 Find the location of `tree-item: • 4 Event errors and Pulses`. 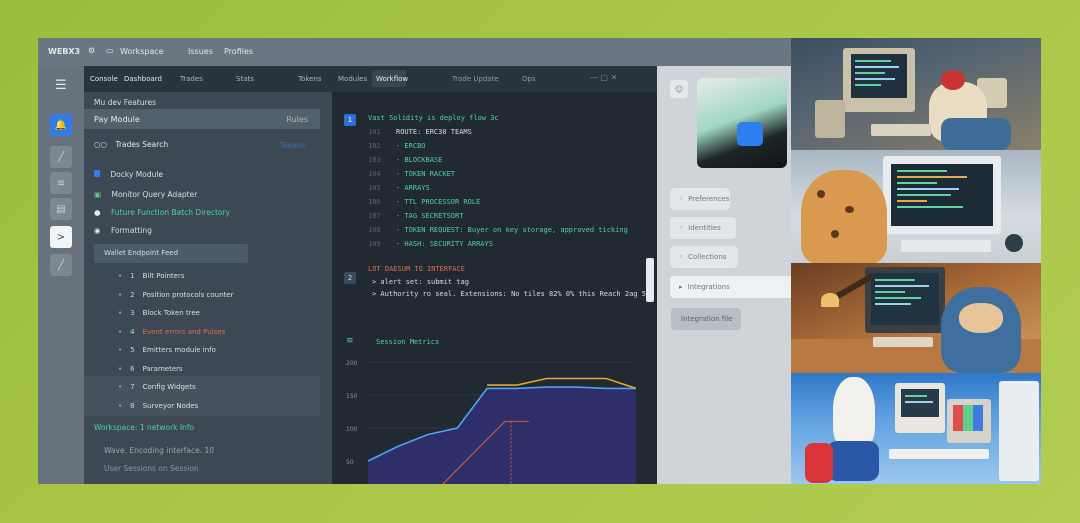

tree-item: • 4 Event errors and Pulses is located at coordinates (171, 332).